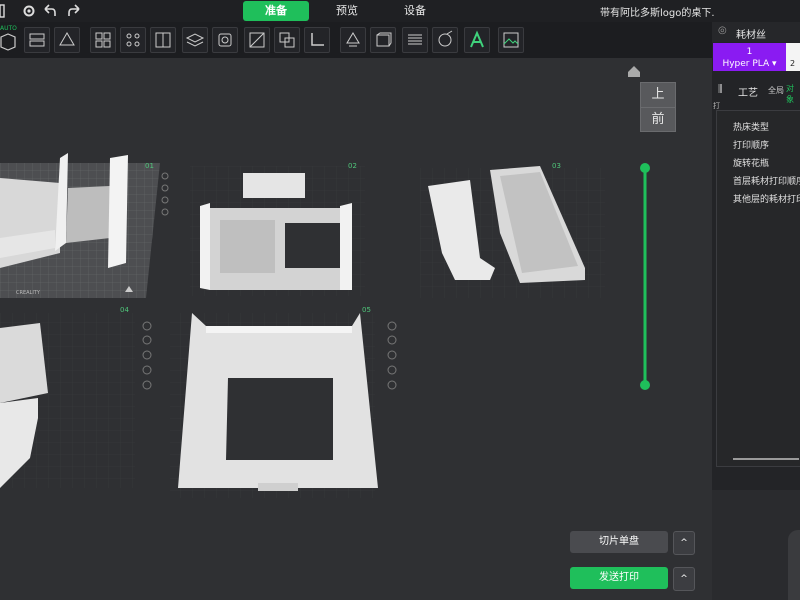  I want to click on toolbar: AUTO, so click(356, 40).